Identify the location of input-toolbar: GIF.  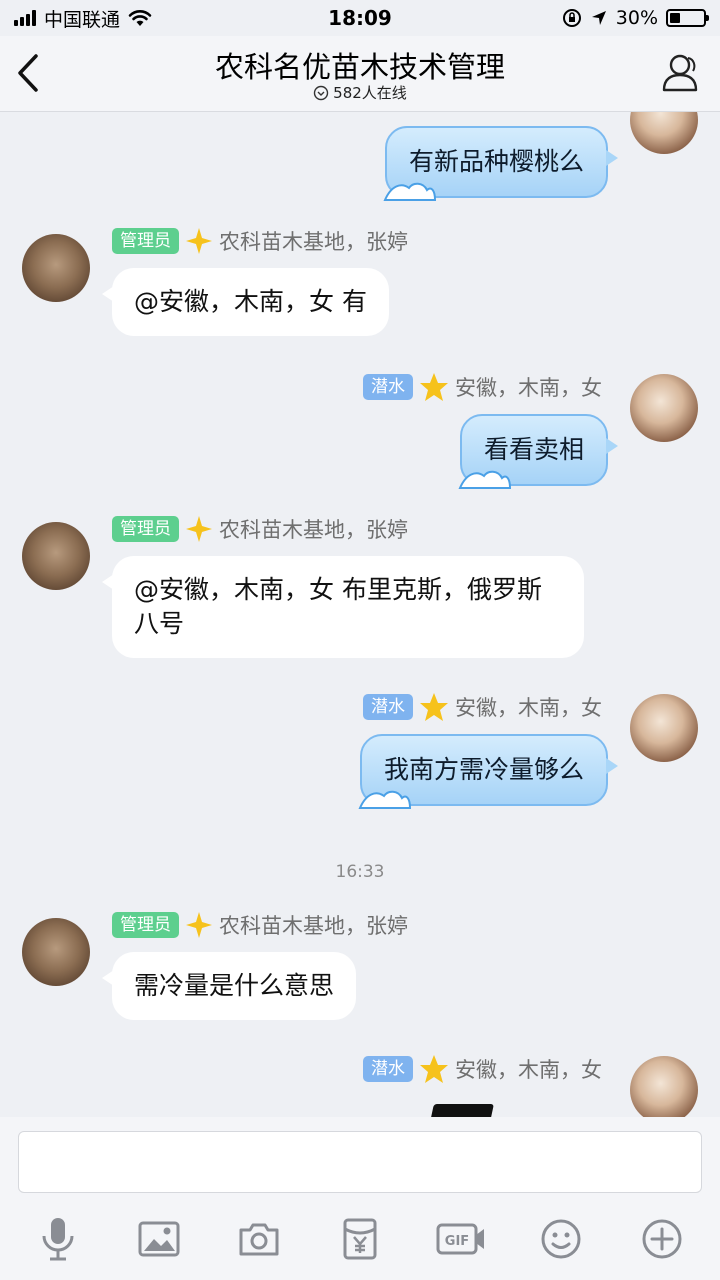
(360, 1239).